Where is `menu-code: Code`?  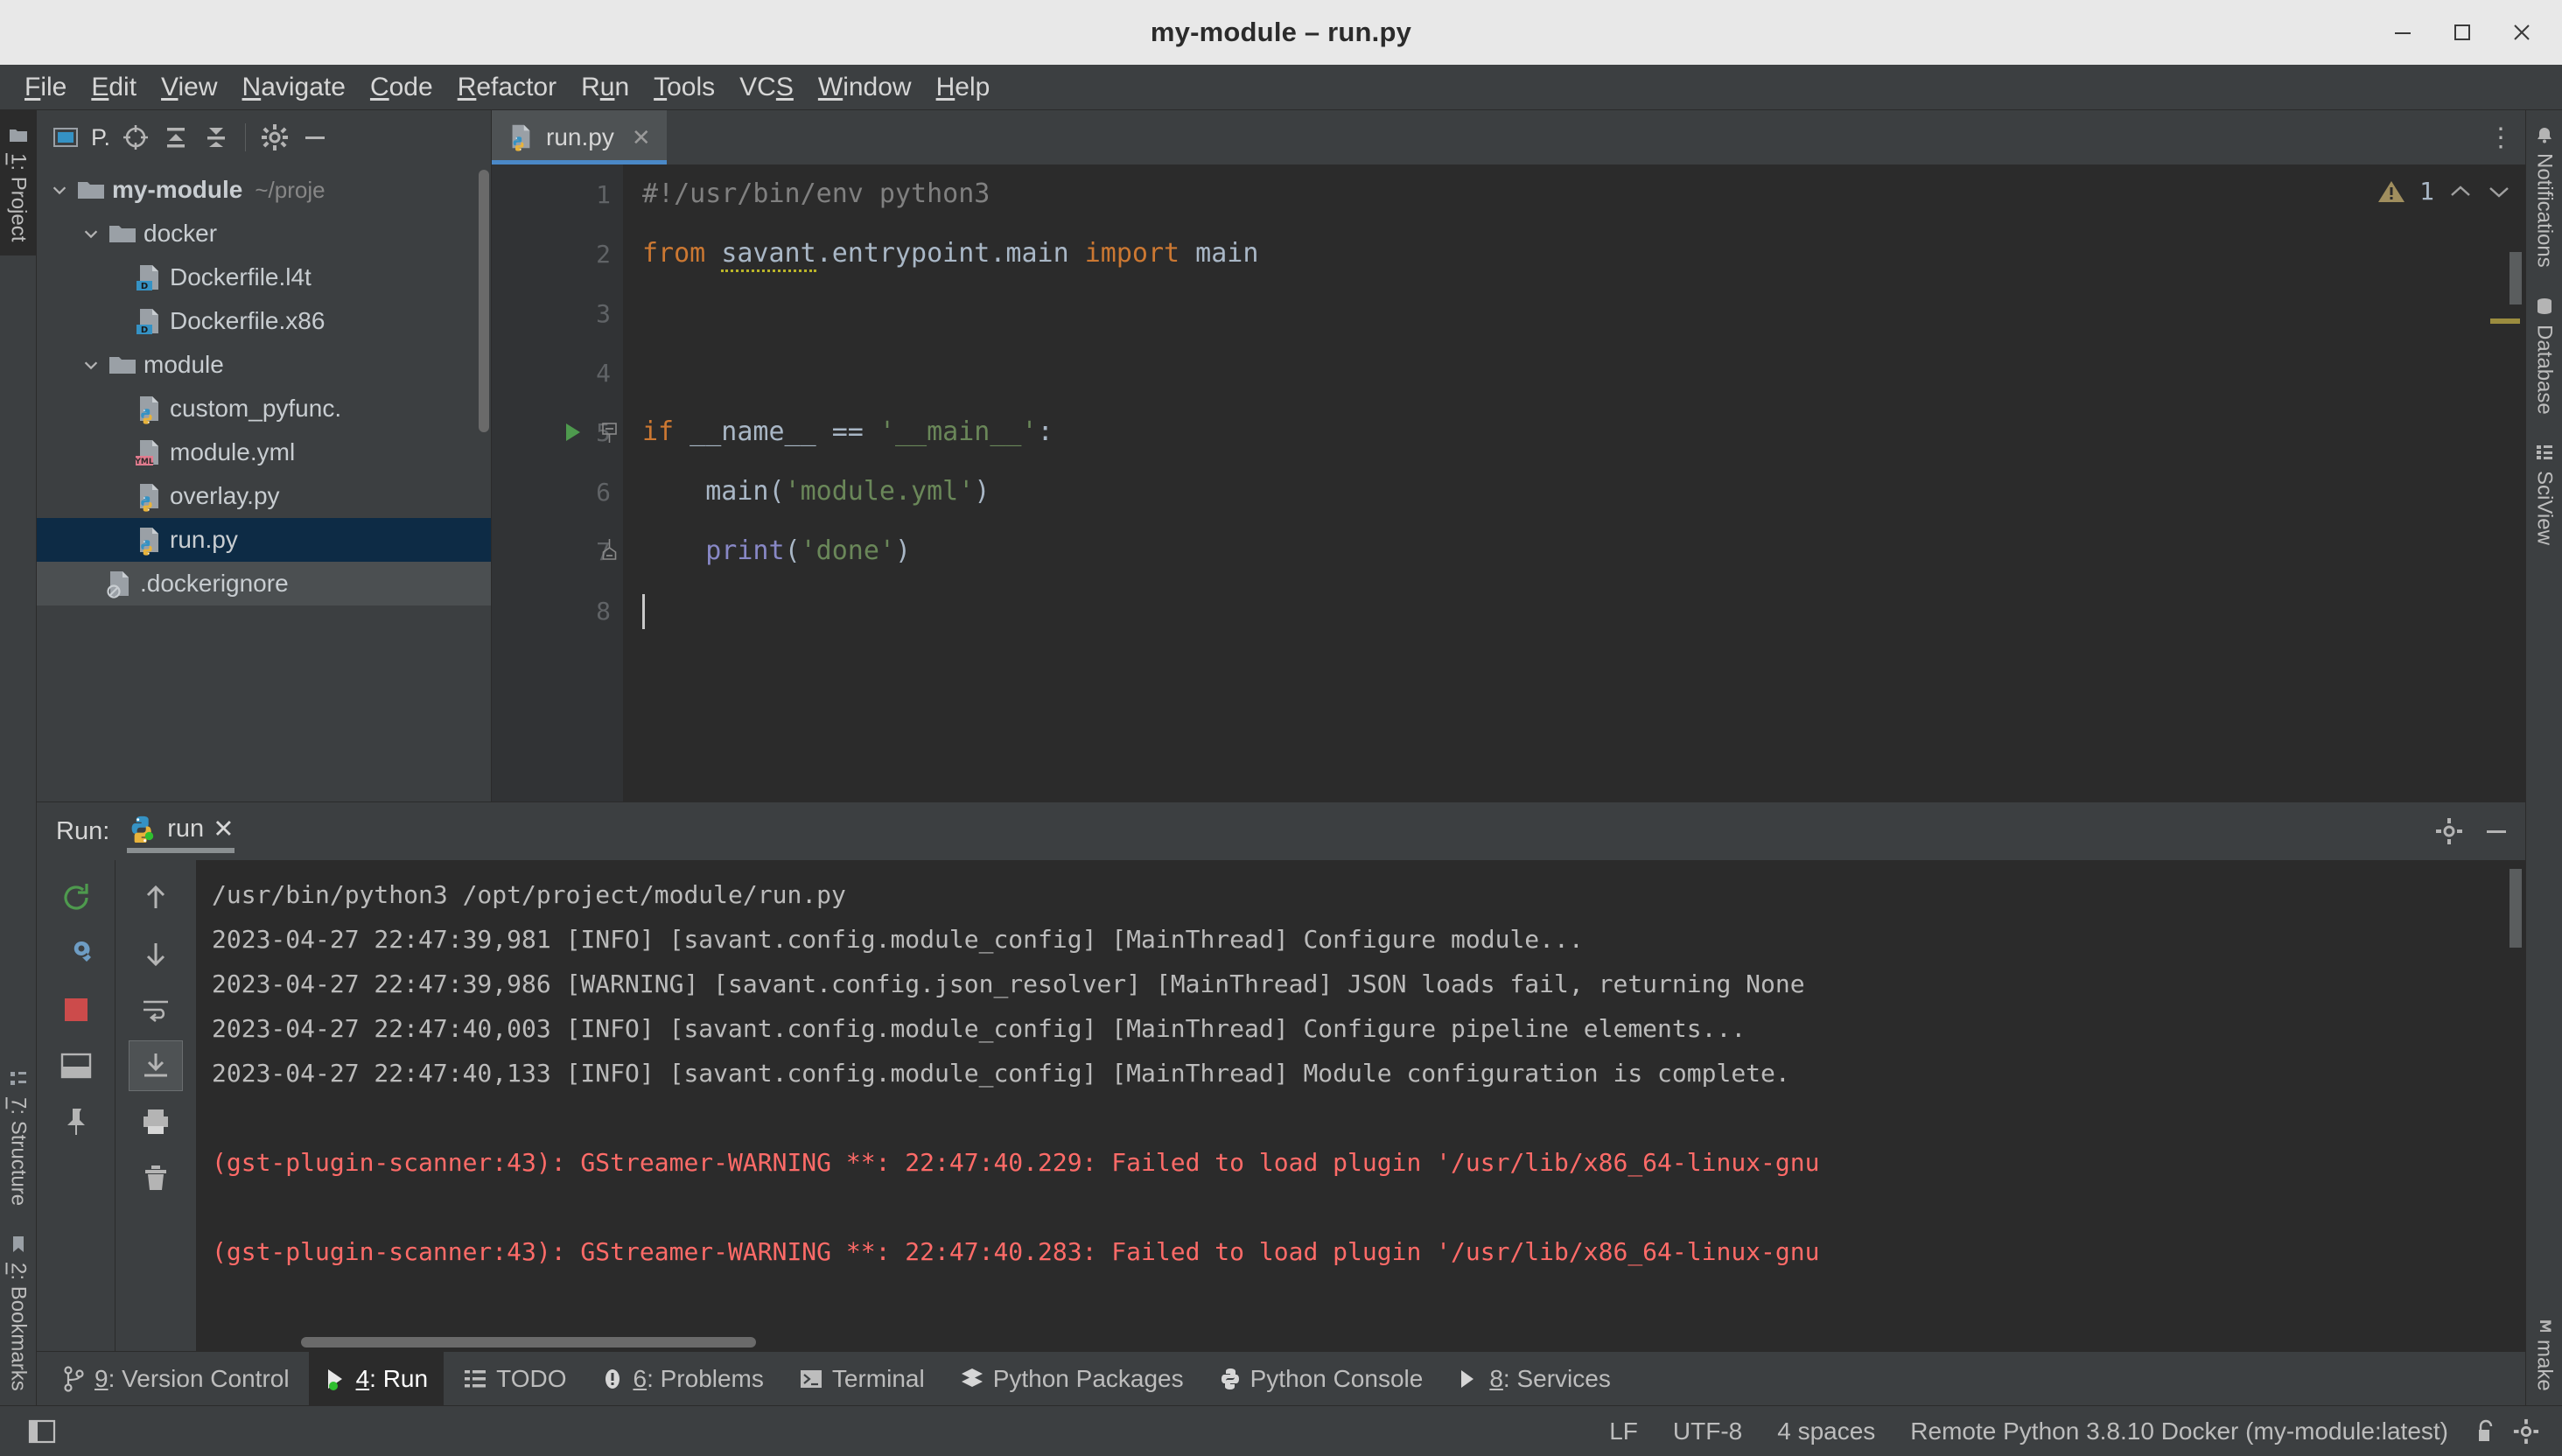 menu-code: Code is located at coordinates (401, 87).